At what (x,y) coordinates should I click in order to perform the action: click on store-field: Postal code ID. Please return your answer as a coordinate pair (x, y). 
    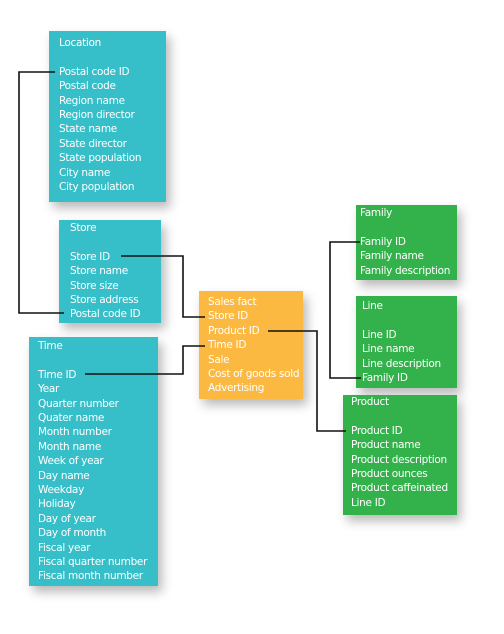
    Looking at the image, I should click on (105, 314).